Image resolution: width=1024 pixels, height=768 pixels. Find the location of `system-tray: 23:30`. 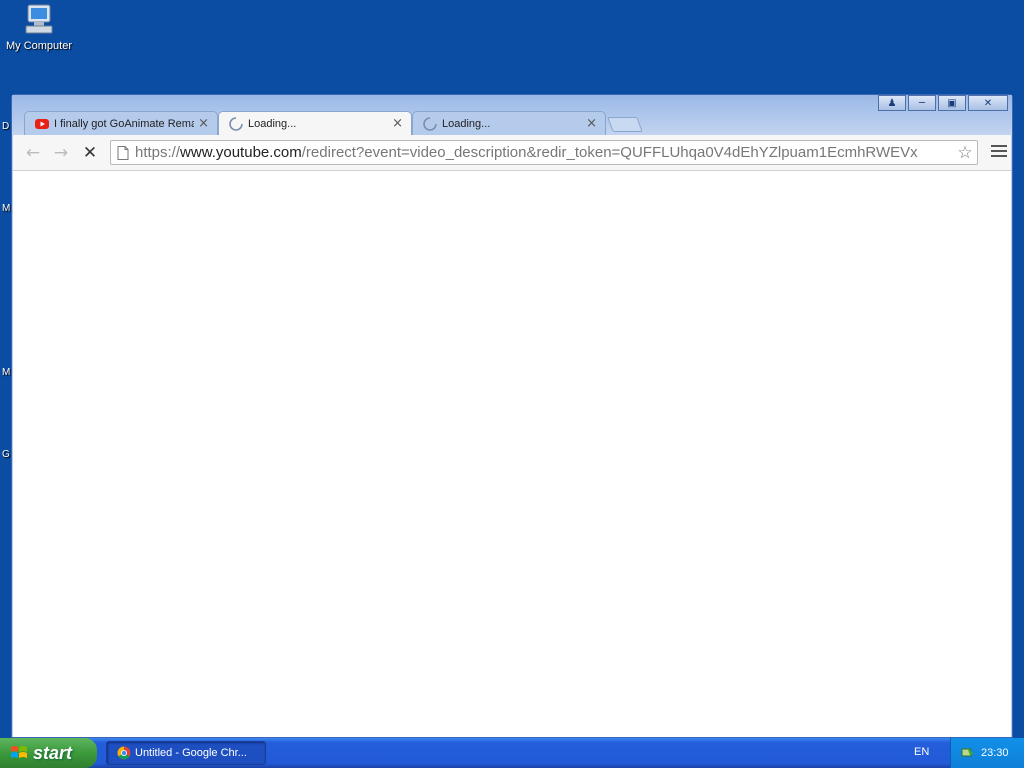

system-tray: 23:30 is located at coordinates (987, 753).